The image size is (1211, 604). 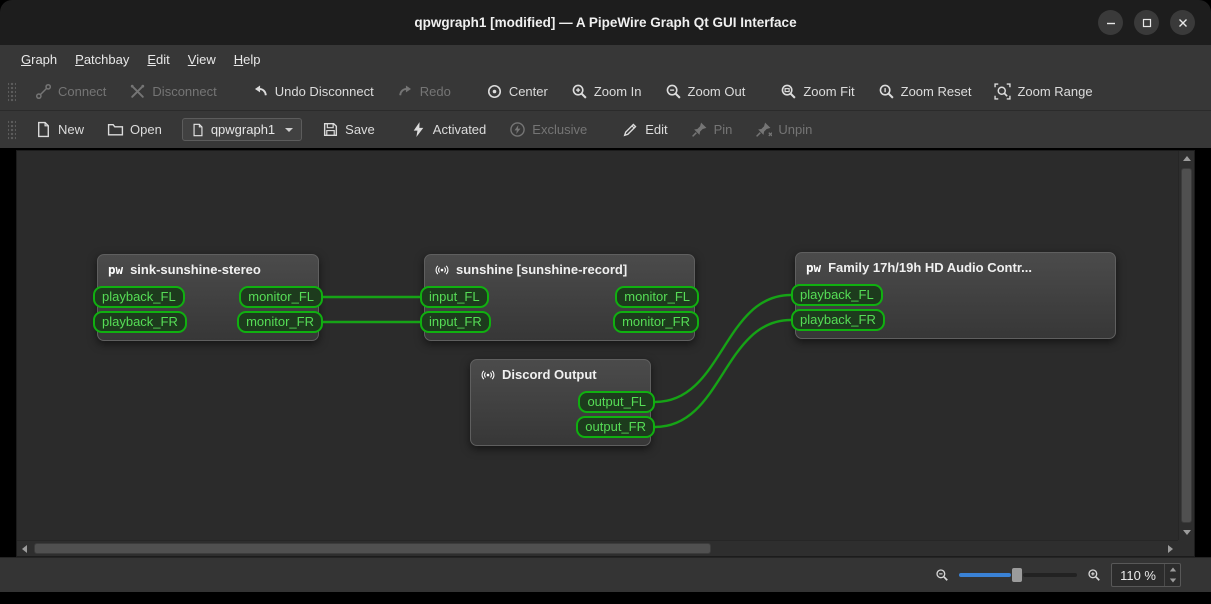 What do you see at coordinates (260, 91) in the screenshot?
I see `undo-icon` at bounding box center [260, 91].